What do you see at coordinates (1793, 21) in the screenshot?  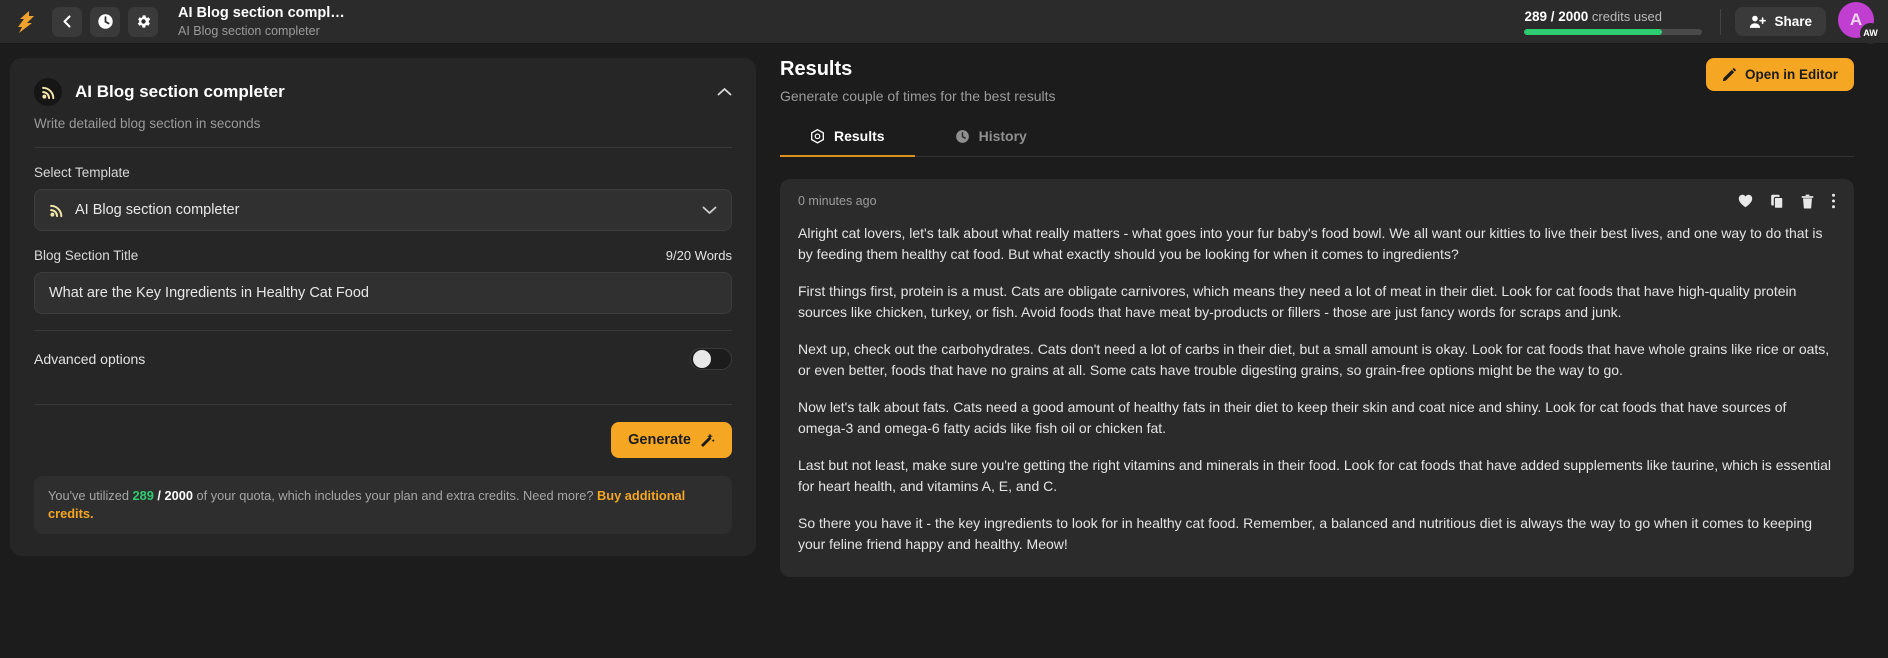 I see `share-label: Share` at bounding box center [1793, 21].